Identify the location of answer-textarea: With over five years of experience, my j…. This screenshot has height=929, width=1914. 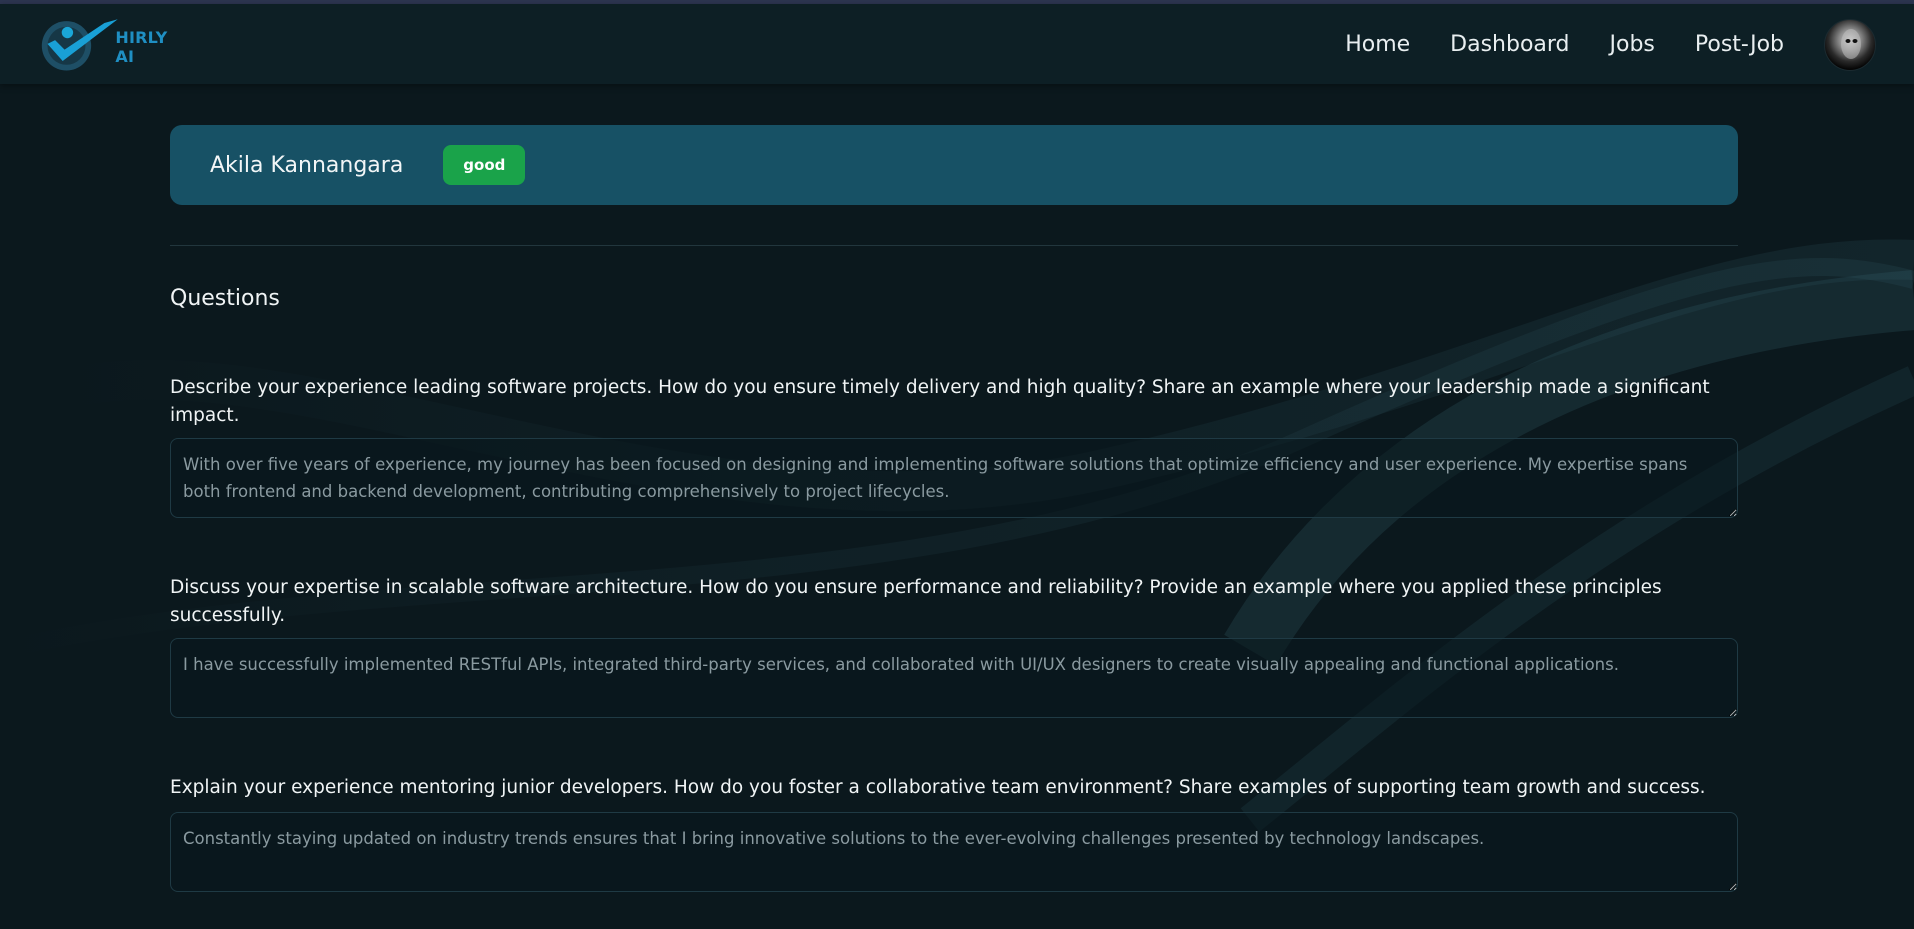
(954, 478).